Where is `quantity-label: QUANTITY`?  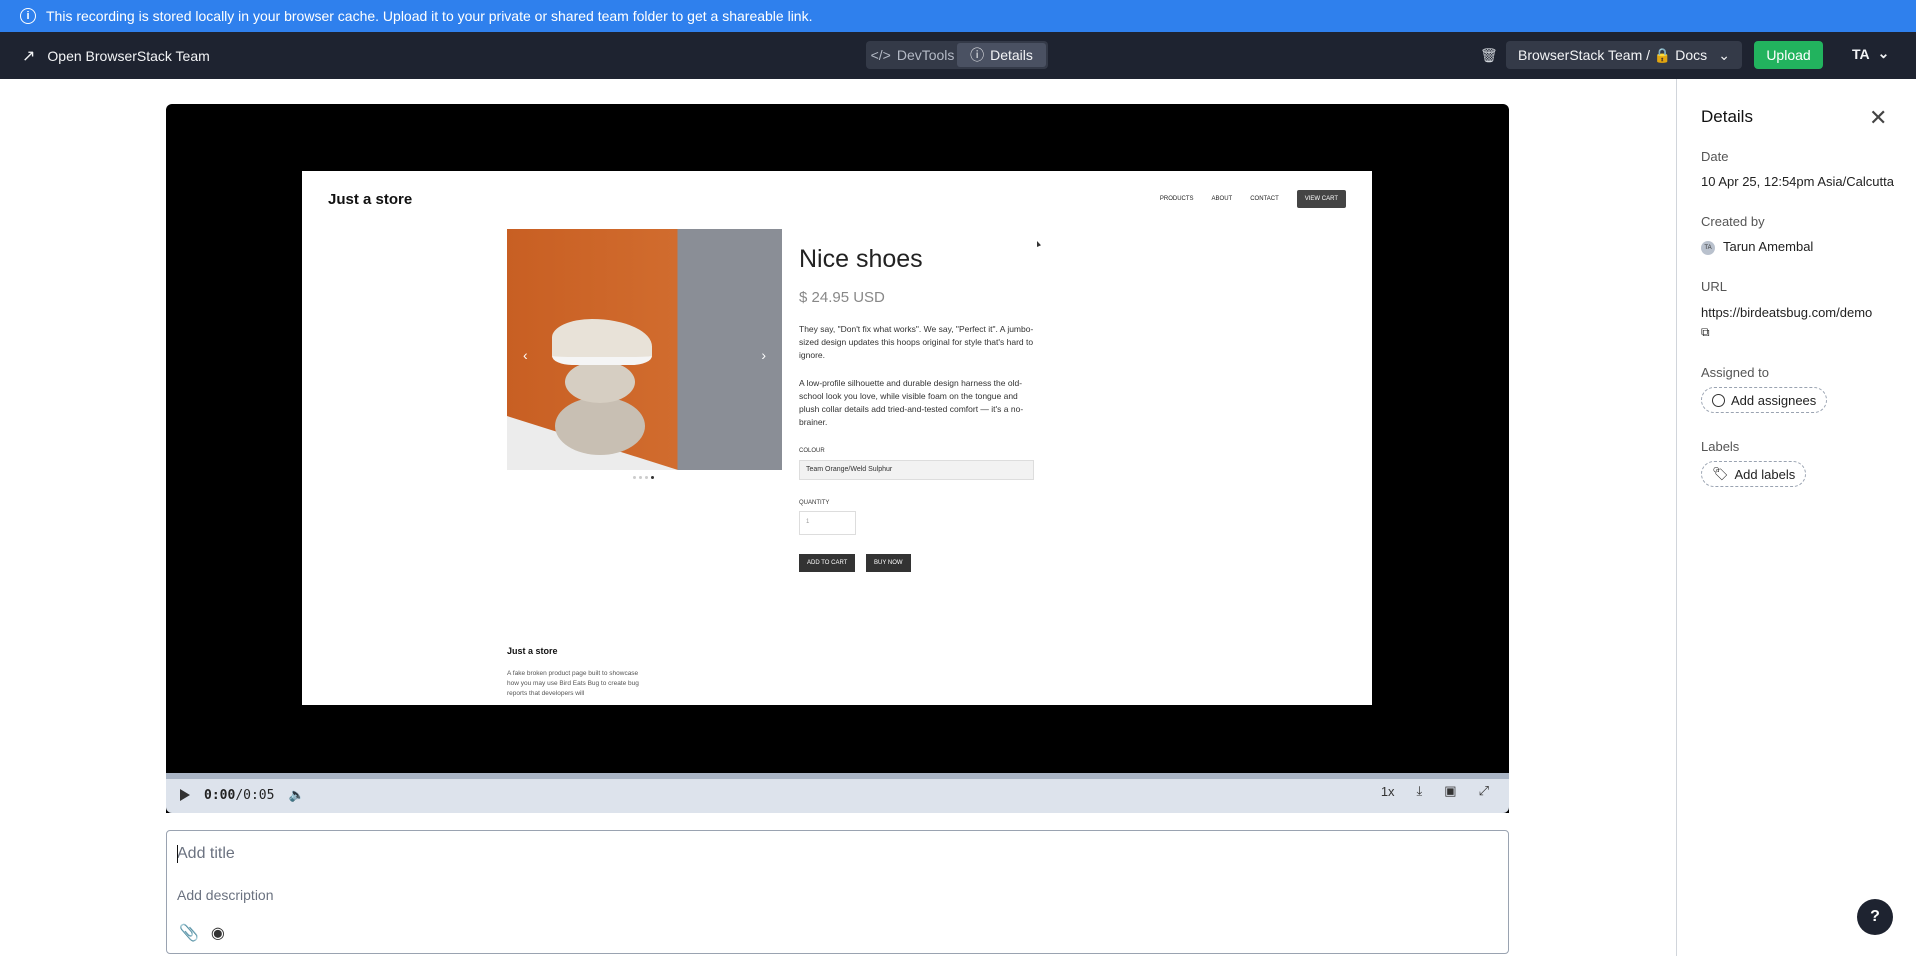
quantity-label: QUANTITY is located at coordinates (814, 503).